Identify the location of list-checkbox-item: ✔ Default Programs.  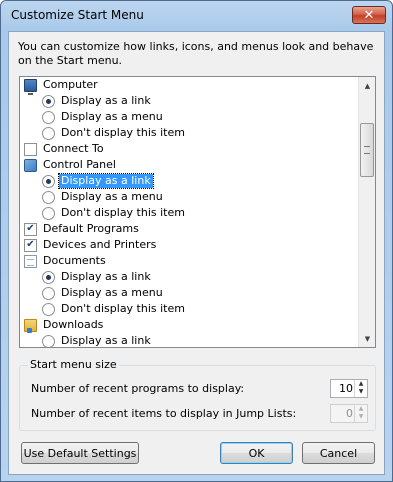
(189, 229).